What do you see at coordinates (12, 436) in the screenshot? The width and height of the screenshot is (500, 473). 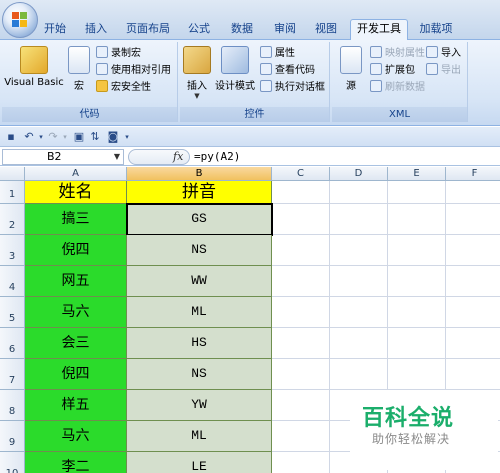 I see `row-header-9: 9` at bounding box center [12, 436].